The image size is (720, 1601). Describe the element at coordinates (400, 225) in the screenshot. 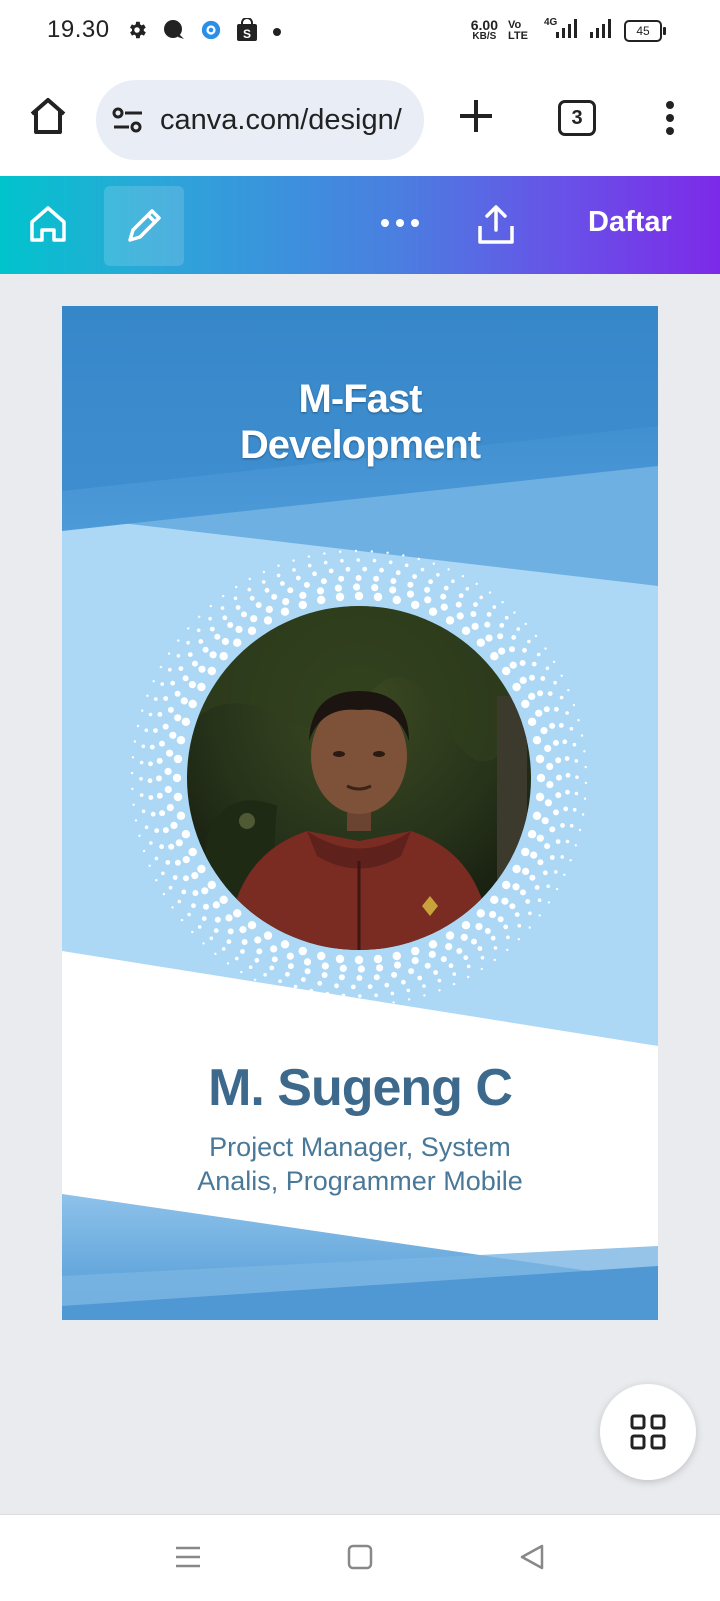

I see `more-options-icon` at that location.